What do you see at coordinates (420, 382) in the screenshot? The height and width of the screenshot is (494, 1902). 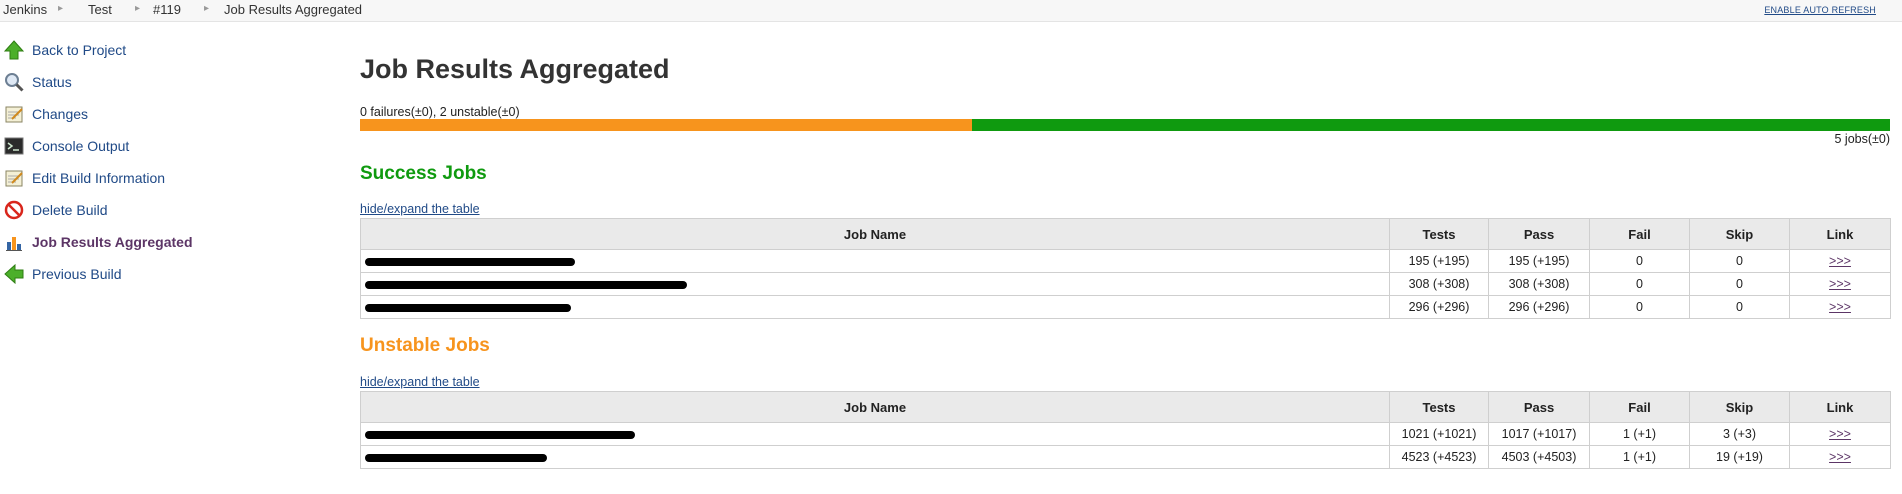 I see `unstable-toggle-link: hide/expand the table` at bounding box center [420, 382].